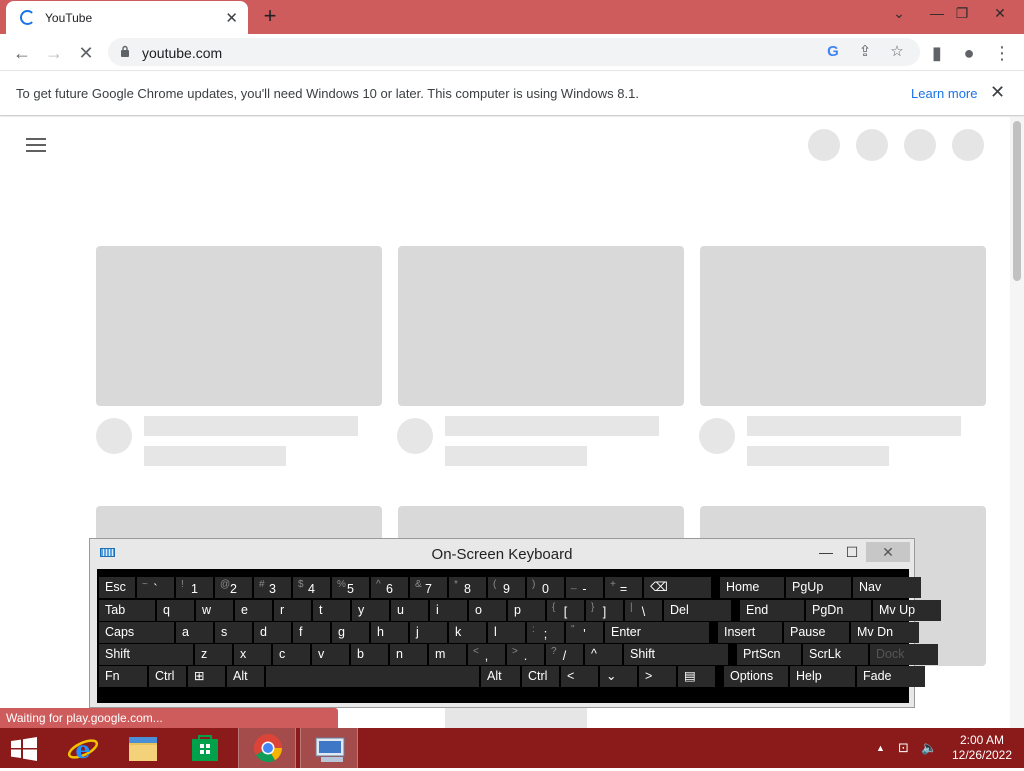 This screenshot has width=1024, height=771. Describe the element at coordinates (816, 632) in the screenshot. I see `osk-key-pause: Pause` at that location.